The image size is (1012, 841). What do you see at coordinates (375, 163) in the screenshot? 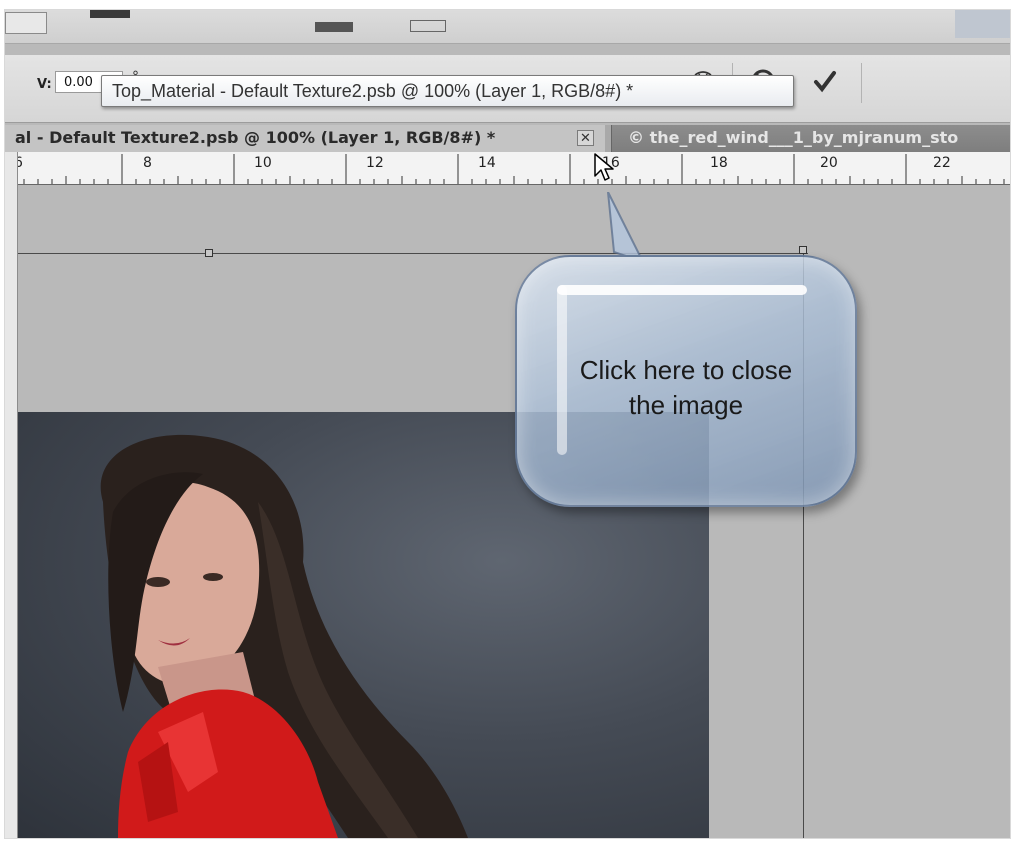
I see `ruler-label: 12` at bounding box center [375, 163].